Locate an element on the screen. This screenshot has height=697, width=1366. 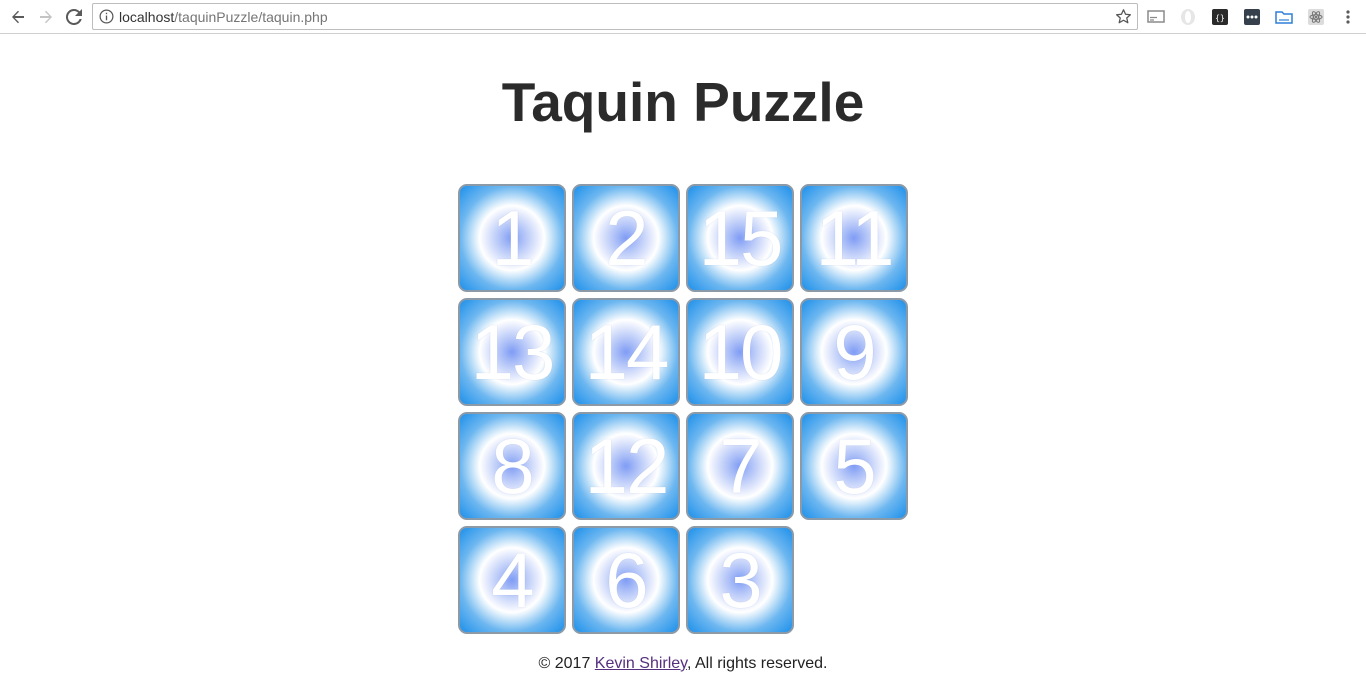
browser-toolbar: localhost/taquinPuzzle/taquin.php {} is located at coordinates (683, 17).